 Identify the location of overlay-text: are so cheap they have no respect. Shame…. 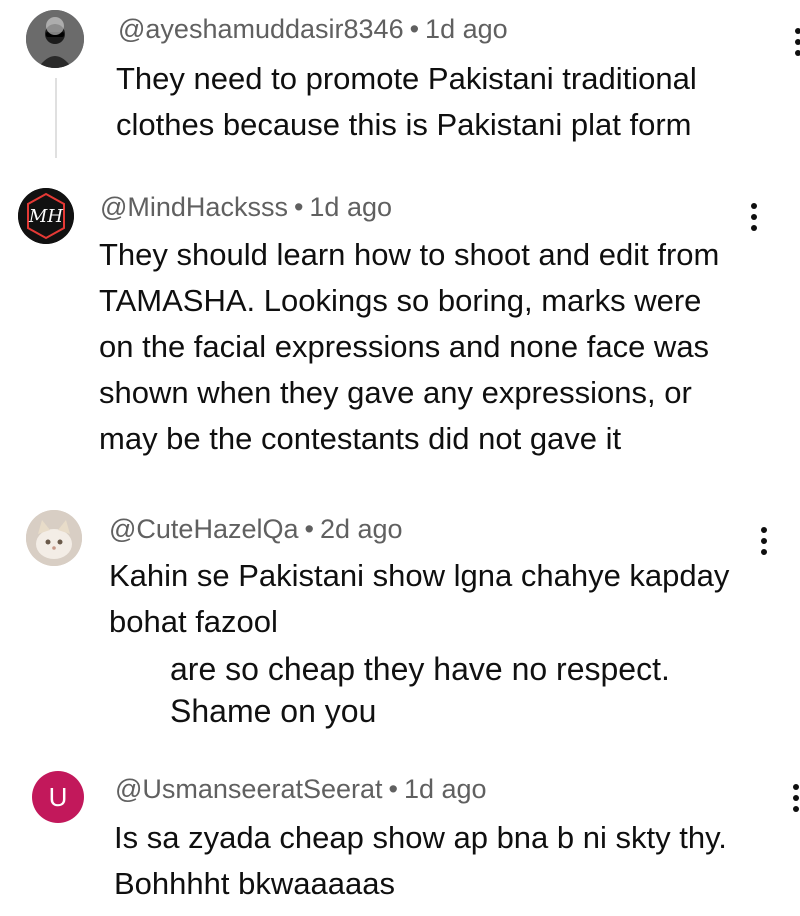
(420, 690).